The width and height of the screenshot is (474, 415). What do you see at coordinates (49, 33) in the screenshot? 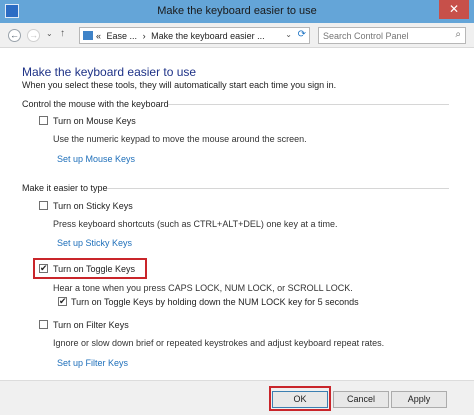
I see `recent-locations-chevron-icon: ⌄` at bounding box center [49, 33].